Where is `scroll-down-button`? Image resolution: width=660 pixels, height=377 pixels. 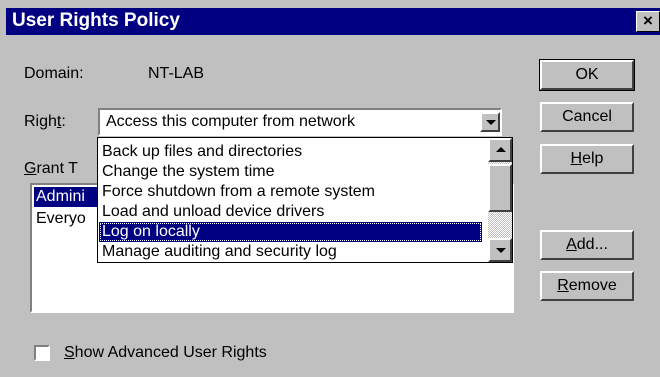 scroll-down-button is located at coordinates (500, 250).